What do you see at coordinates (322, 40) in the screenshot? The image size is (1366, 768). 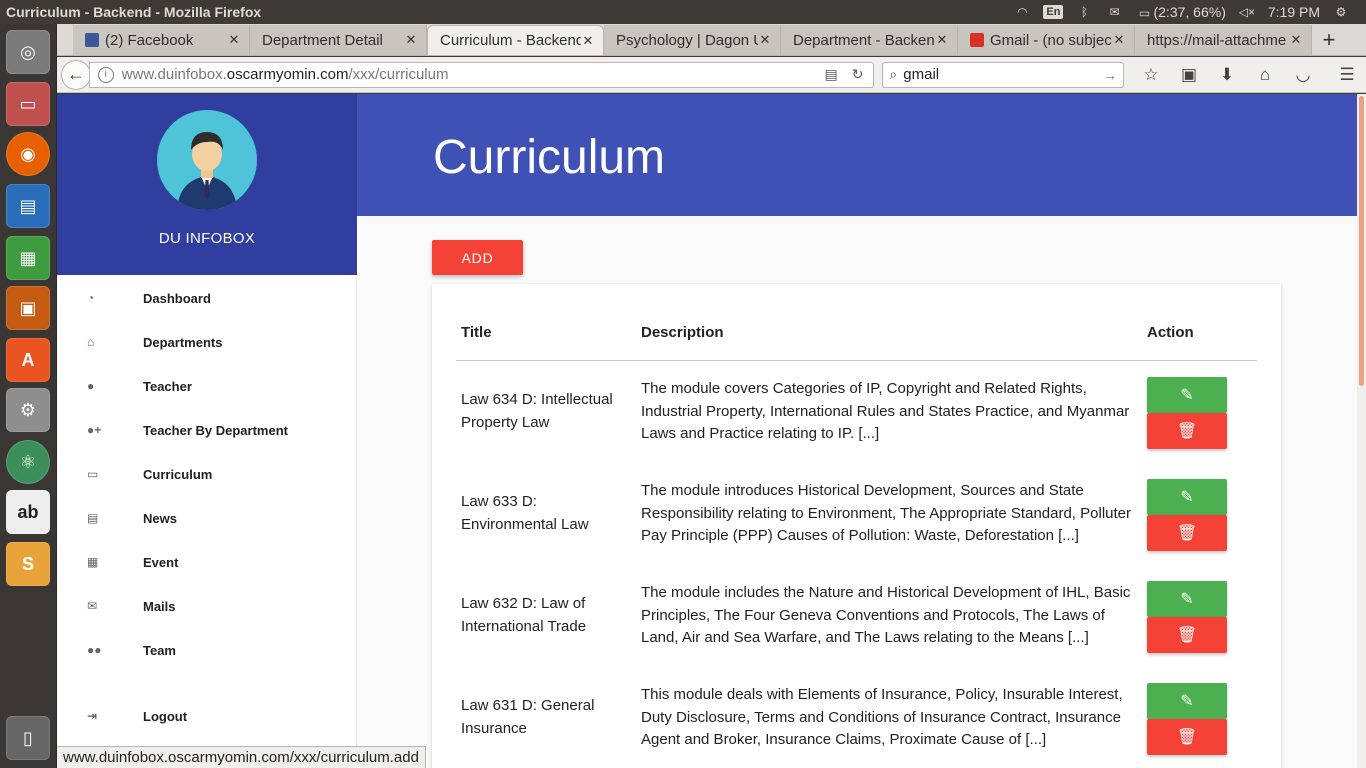 I see `tab-label: Department Detail` at bounding box center [322, 40].